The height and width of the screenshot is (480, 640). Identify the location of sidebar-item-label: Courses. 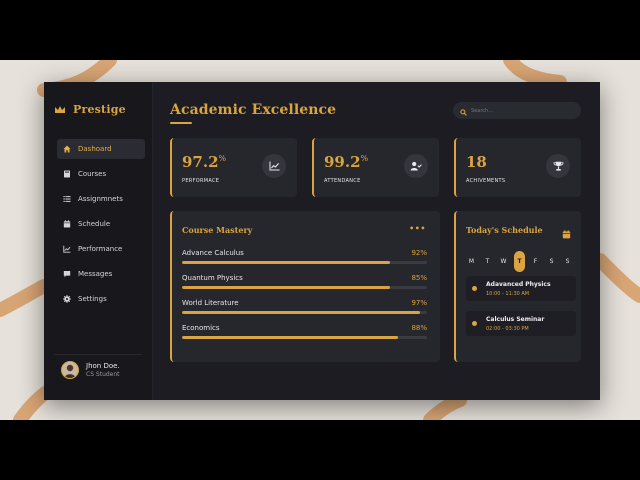
(92, 174).